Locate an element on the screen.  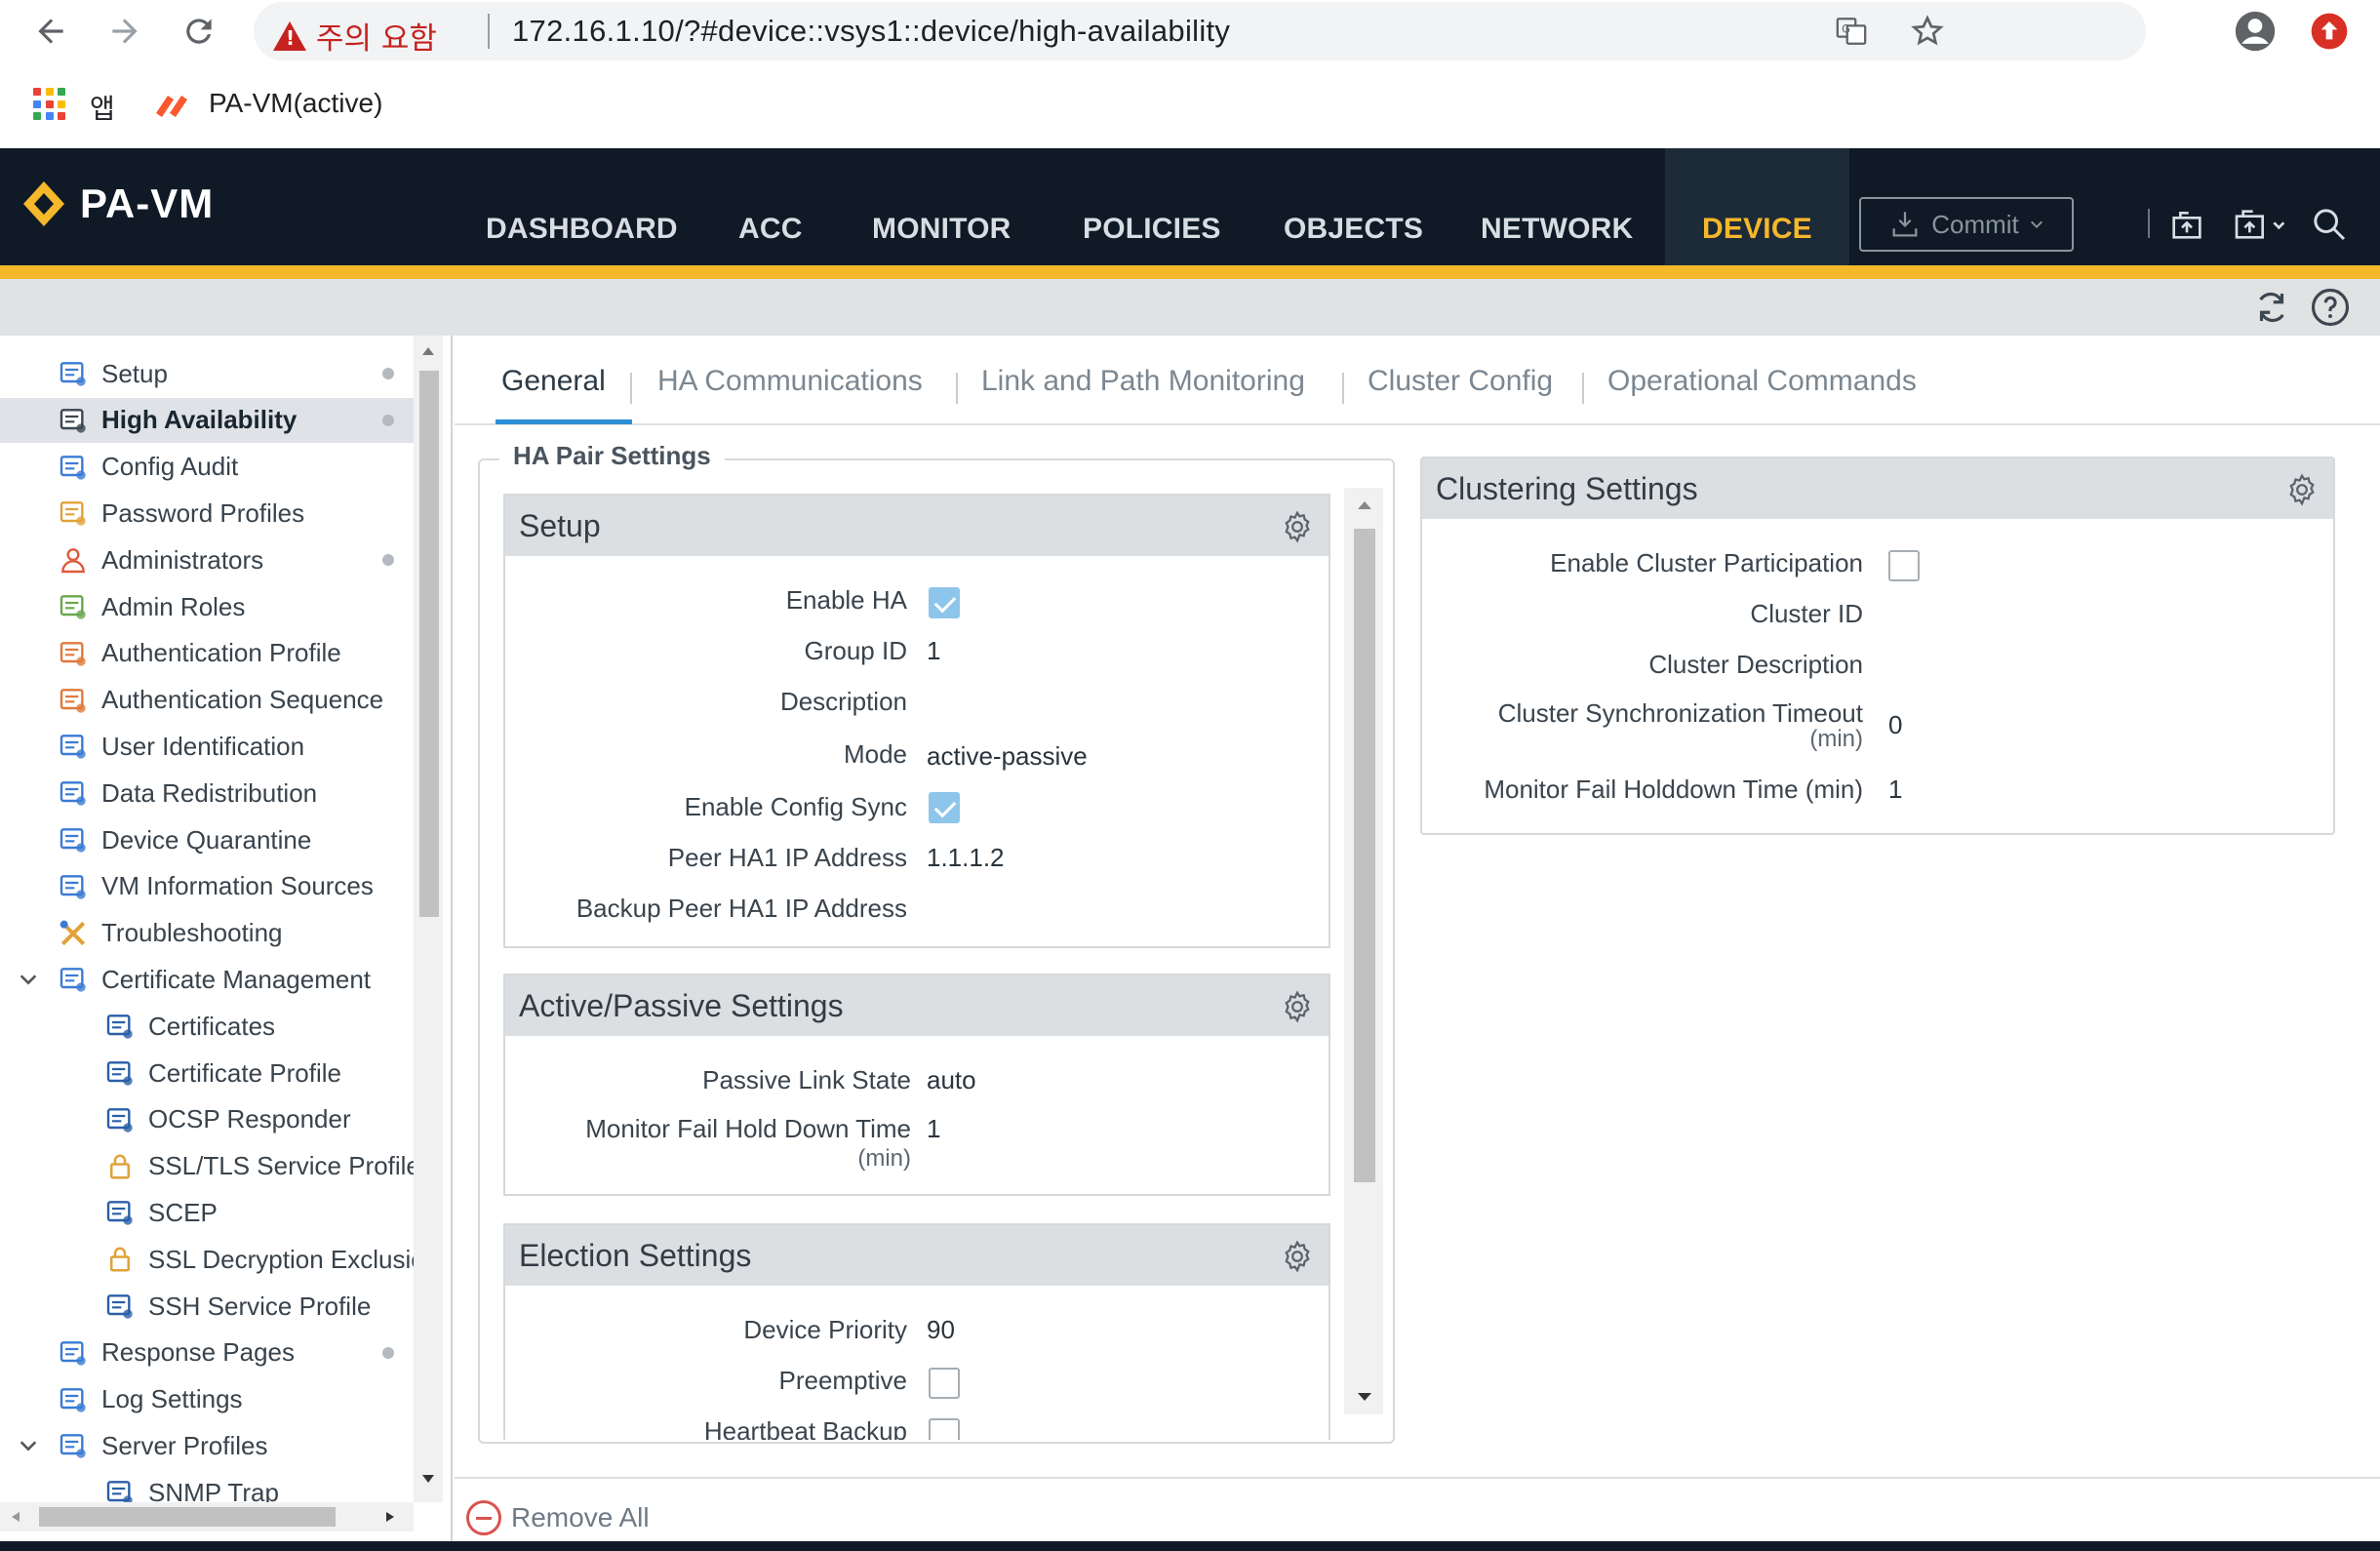
sidebar-item-admin-roles: Admin Roles is located at coordinates (207, 606).